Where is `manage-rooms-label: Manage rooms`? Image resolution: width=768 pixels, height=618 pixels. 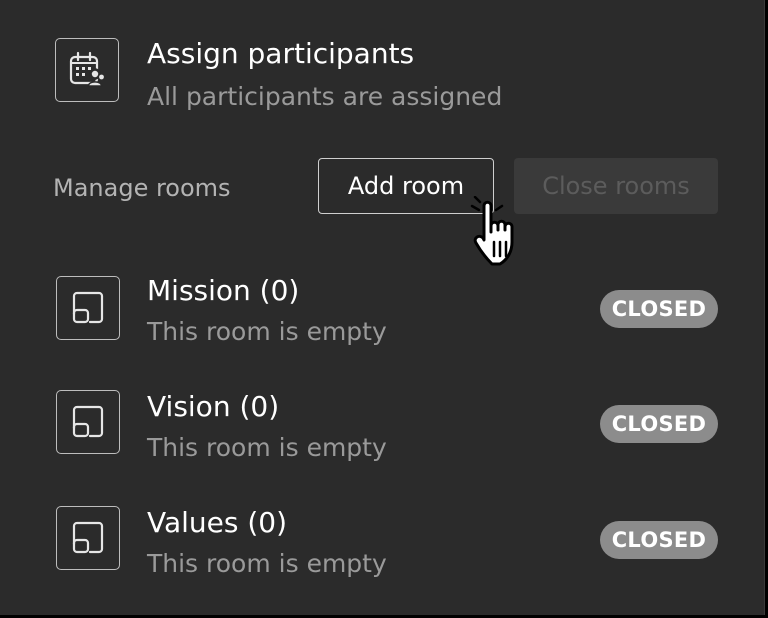
manage-rooms-label: Manage rooms is located at coordinates (142, 188).